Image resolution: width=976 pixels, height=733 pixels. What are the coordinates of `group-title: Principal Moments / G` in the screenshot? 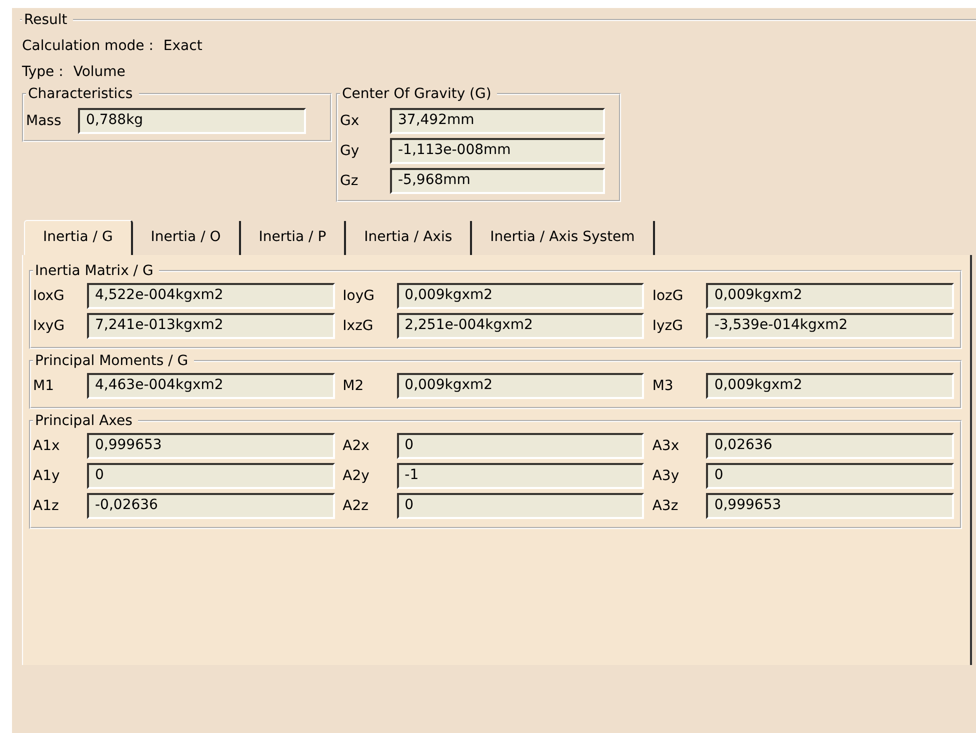 It's located at (112, 361).